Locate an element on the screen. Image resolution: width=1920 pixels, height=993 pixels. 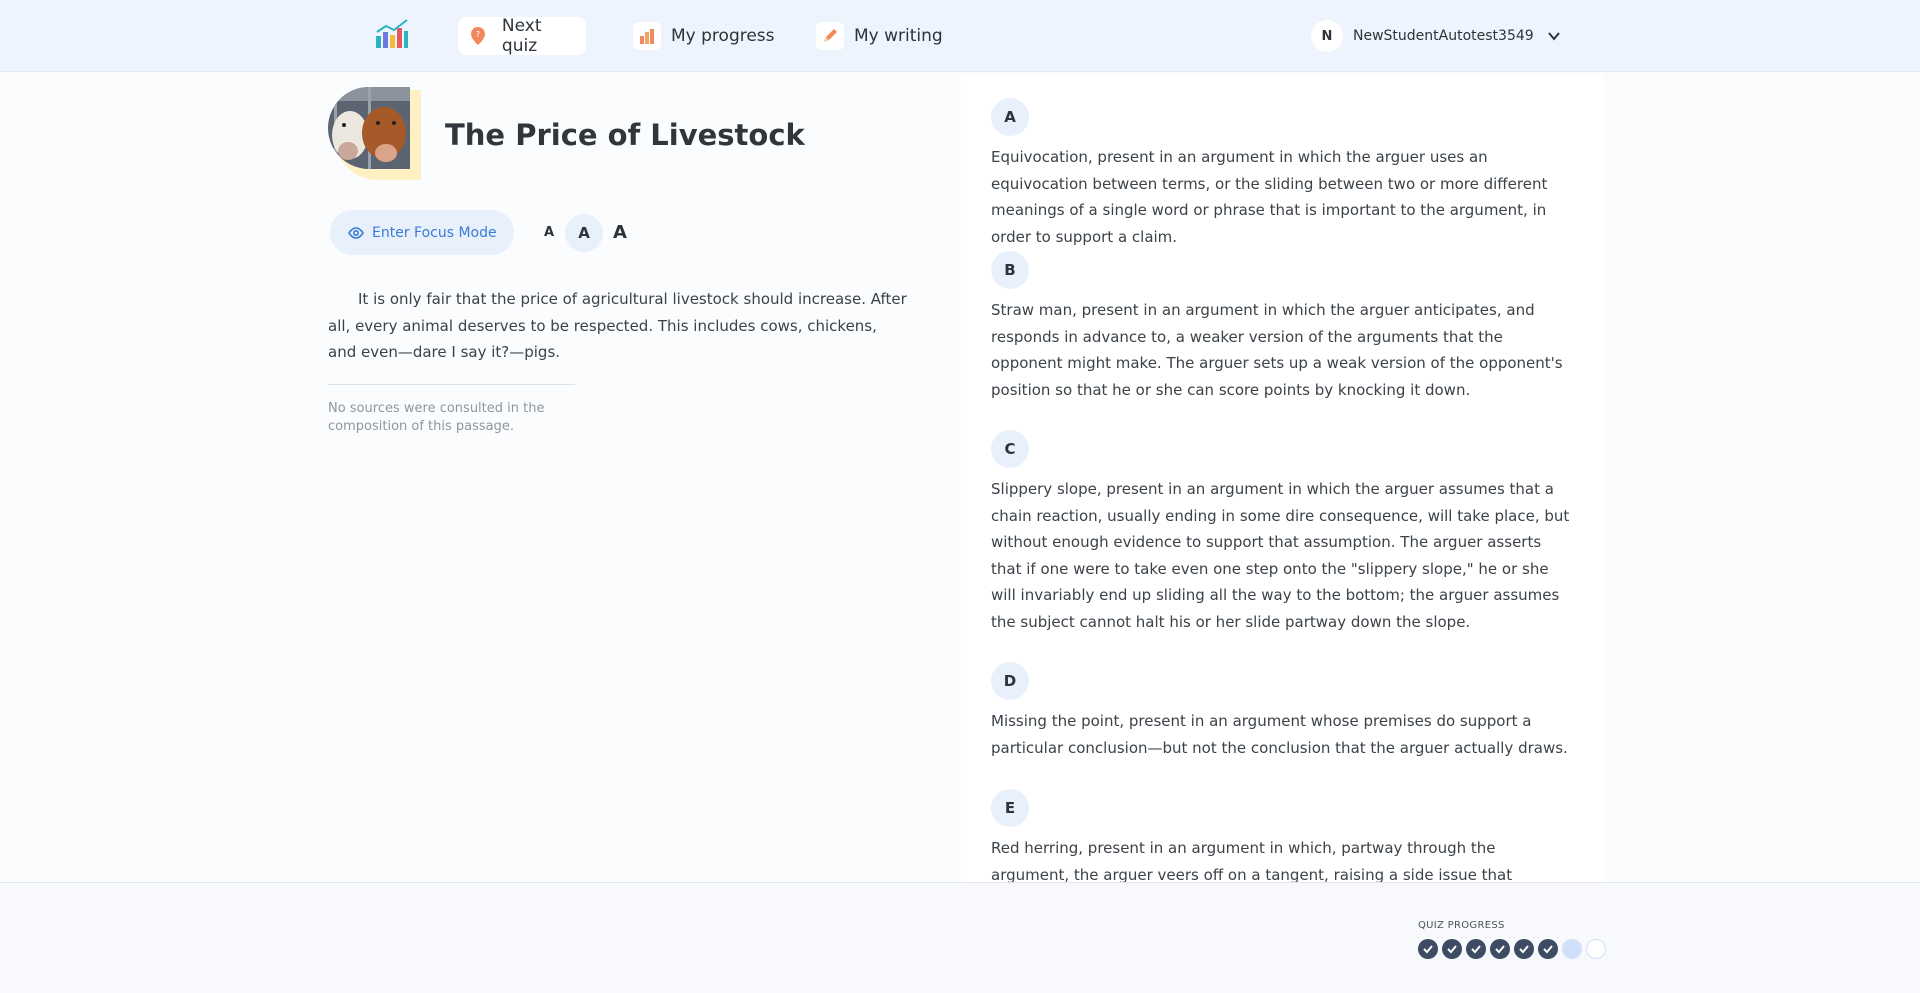
choice-letter: E is located at coordinates (1010, 808).